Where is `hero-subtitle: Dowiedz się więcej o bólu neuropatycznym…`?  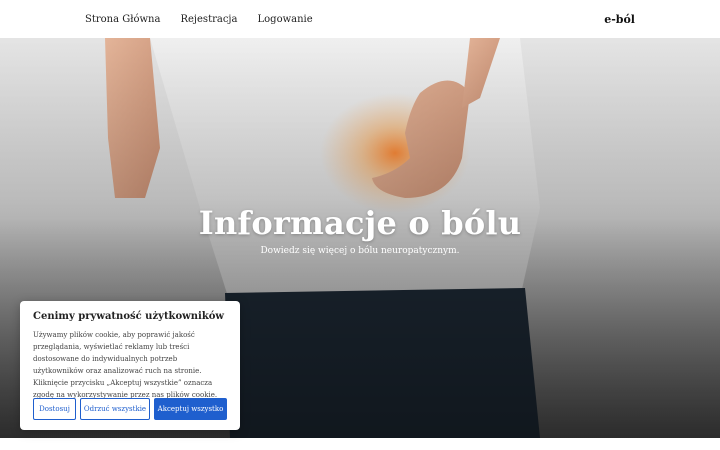 hero-subtitle: Dowiedz się więcej o bólu neuropatycznym… is located at coordinates (360, 251).